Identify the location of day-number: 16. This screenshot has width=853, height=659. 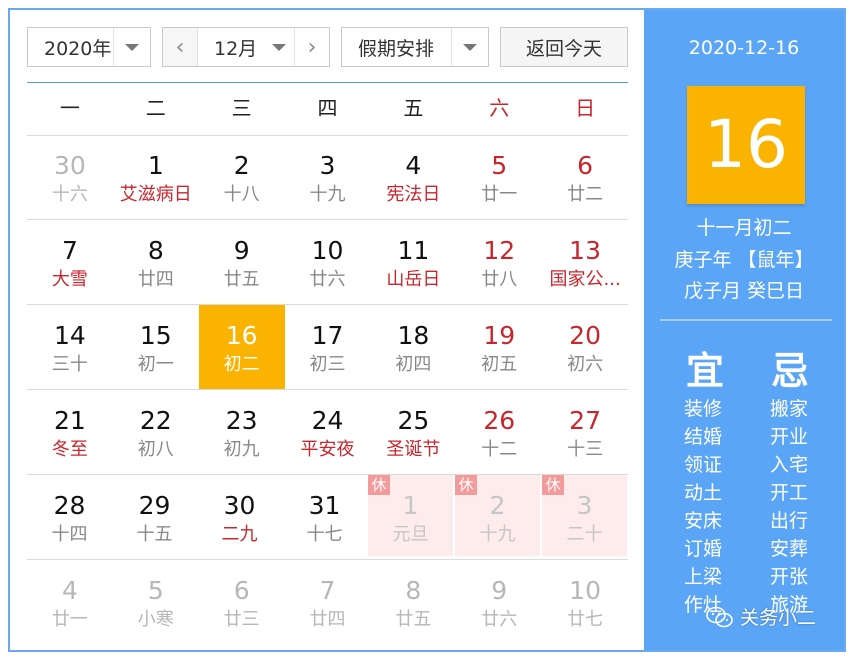
(242, 336).